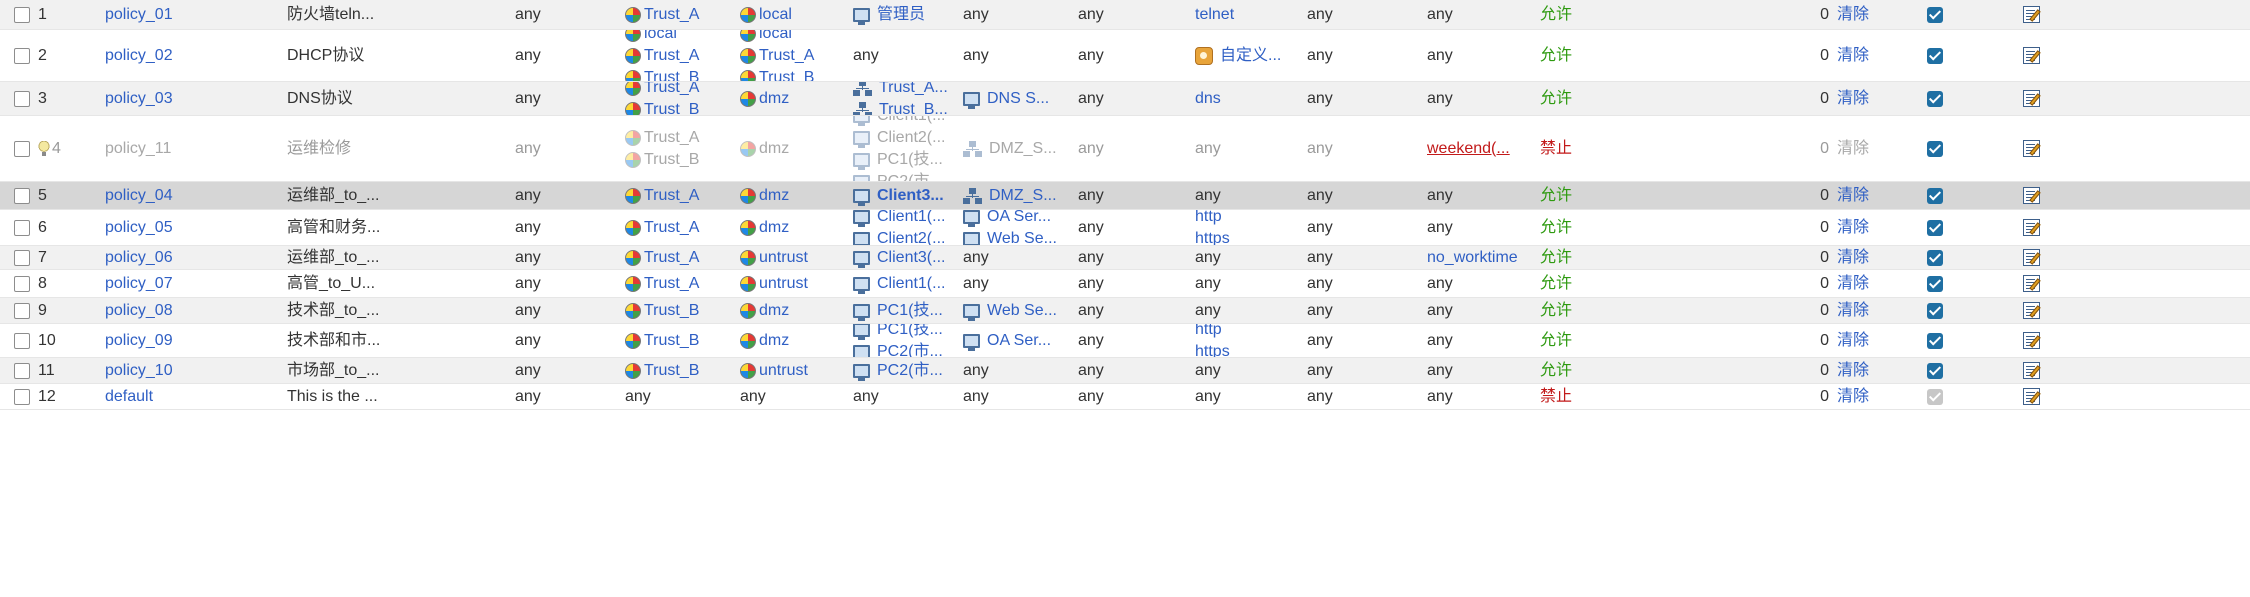 Image resolution: width=2250 pixels, height=597 pixels. I want to click on schedule-link: no_worktime, so click(1472, 258).